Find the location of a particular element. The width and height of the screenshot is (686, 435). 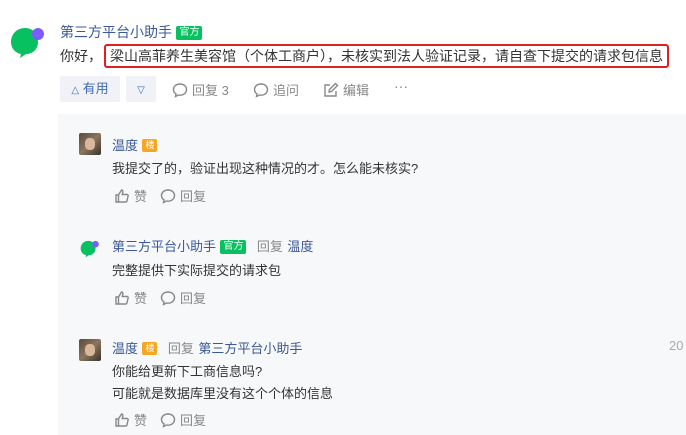

reply-to-user: 第三方平台小助手 is located at coordinates (250, 348).